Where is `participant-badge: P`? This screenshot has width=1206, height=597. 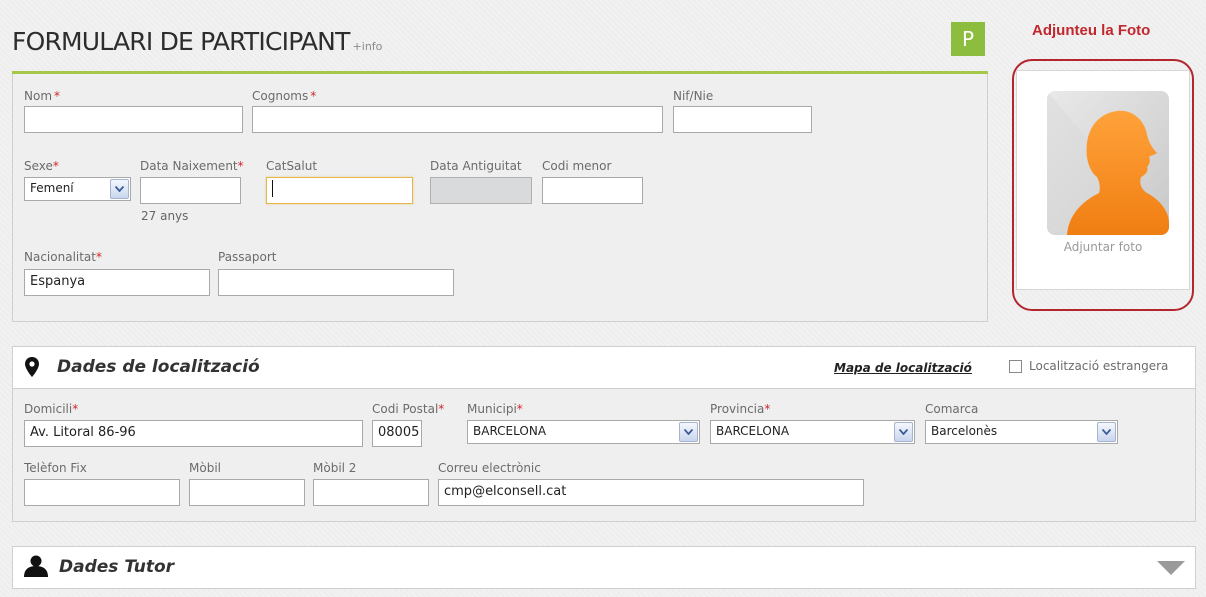 participant-badge: P is located at coordinates (968, 39).